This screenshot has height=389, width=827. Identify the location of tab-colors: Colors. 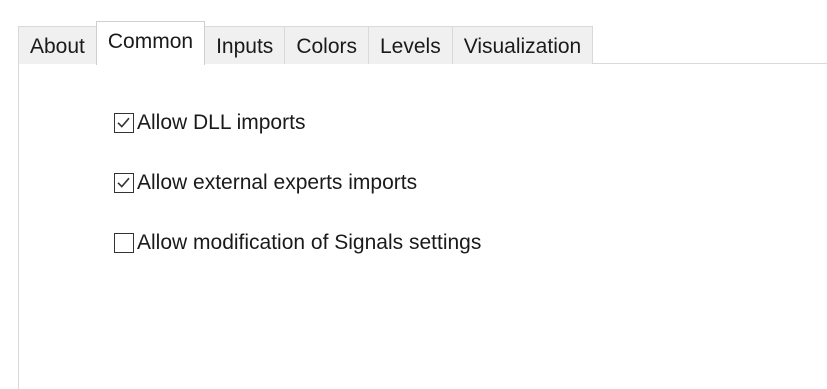
(326, 45).